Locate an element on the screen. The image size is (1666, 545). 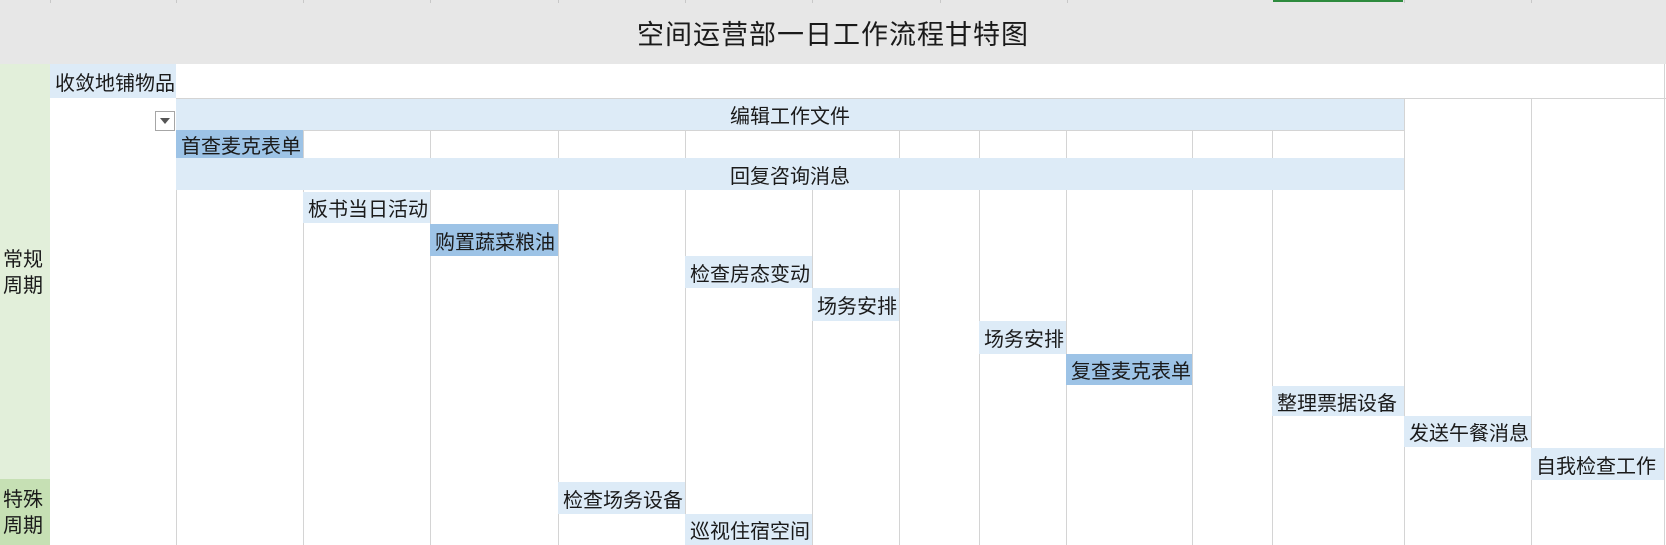
selected-column-marker is located at coordinates (1338, 1).